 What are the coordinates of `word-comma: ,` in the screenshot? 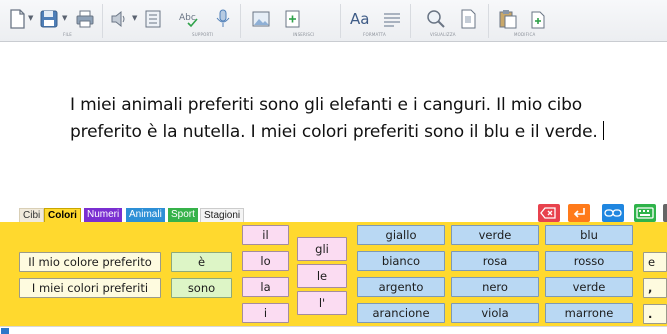 It's located at (655, 288).